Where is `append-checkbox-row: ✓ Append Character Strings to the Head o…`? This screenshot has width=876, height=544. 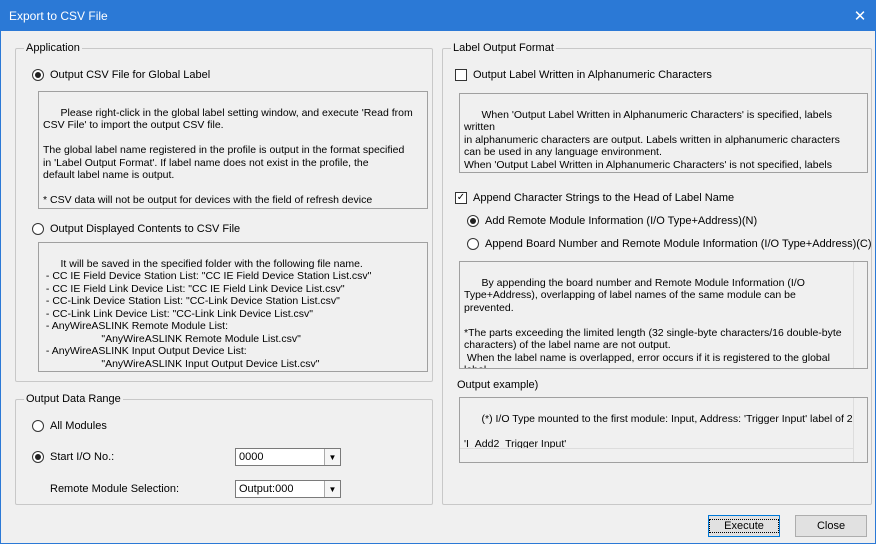 append-checkbox-row: ✓ Append Character Strings to the Head o… is located at coordinates (594, 198).